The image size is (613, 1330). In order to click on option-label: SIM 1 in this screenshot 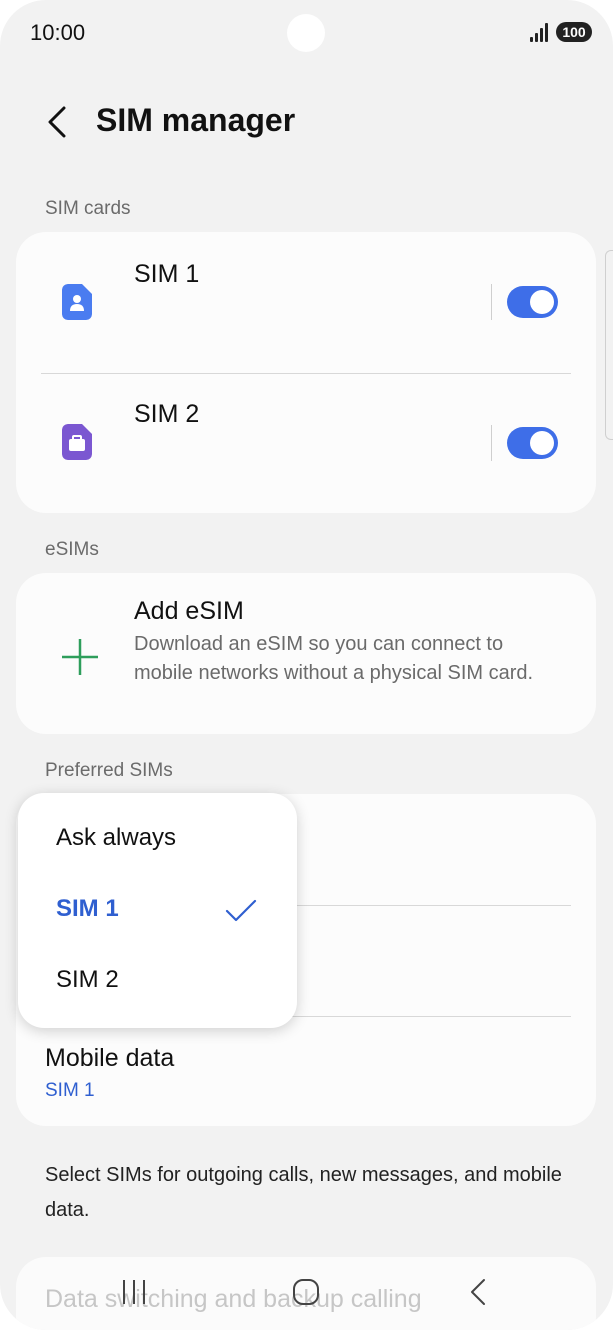, I will do `click(87, 908)`.